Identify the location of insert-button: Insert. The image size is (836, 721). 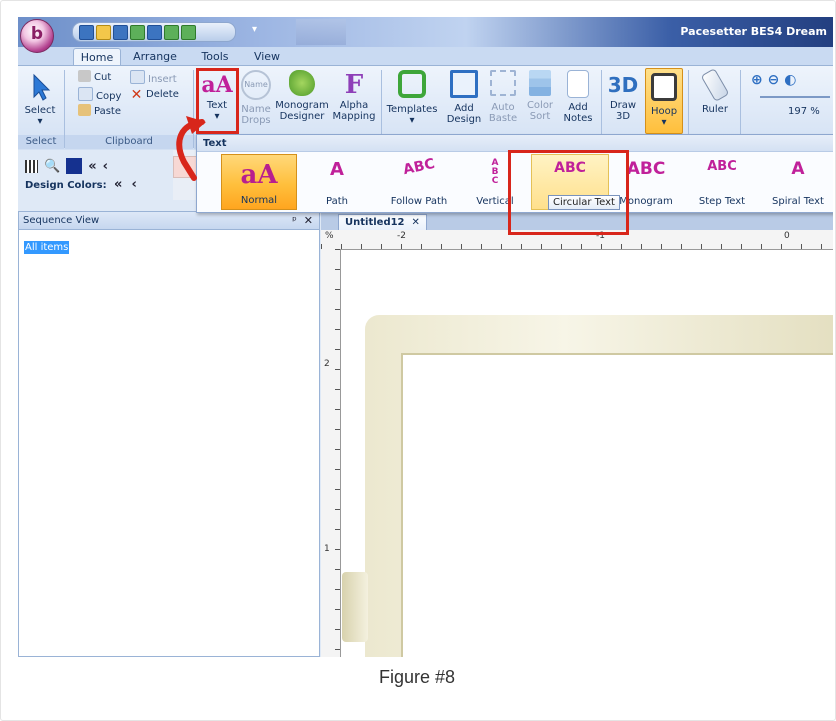
(153, 78).